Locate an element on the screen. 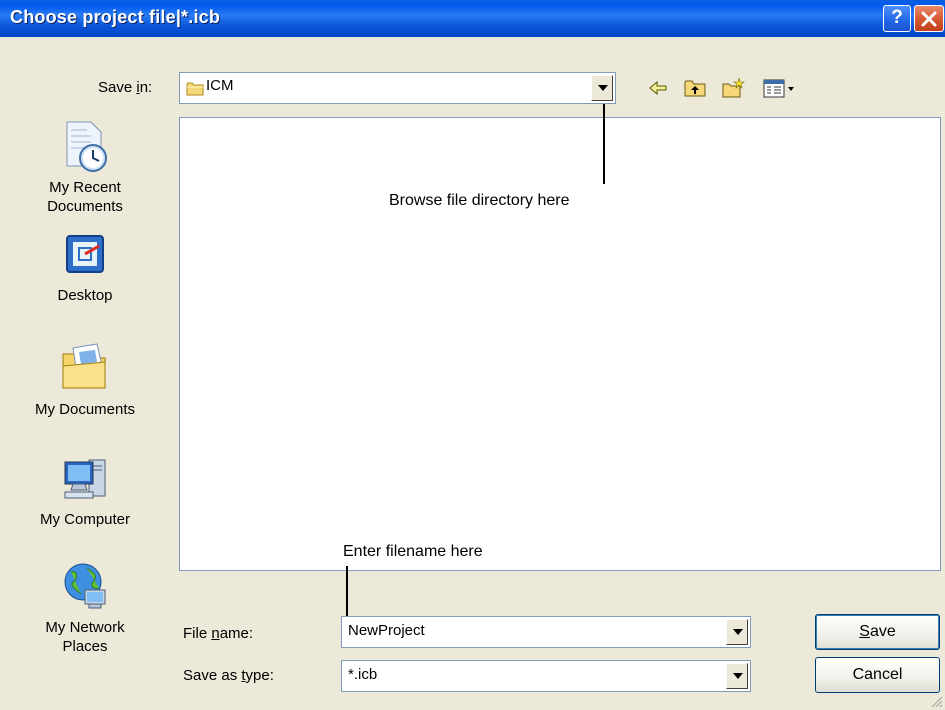 The image size is (945, 710). place-label: My Documents is located at coordinates (85, 409).